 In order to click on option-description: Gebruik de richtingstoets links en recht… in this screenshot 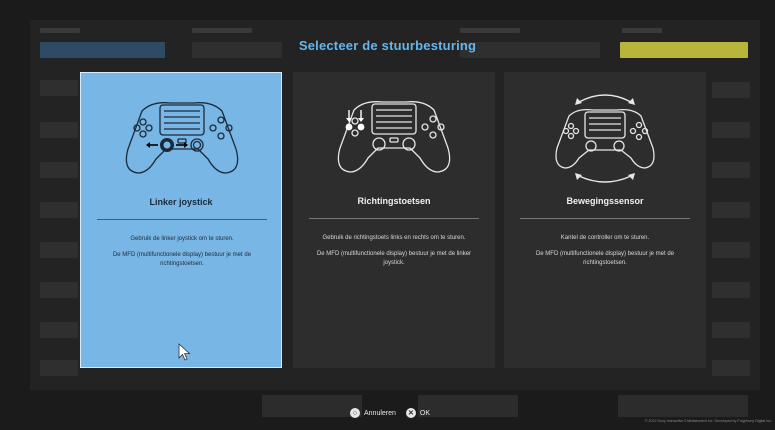, I will do `click(394, 254)`.